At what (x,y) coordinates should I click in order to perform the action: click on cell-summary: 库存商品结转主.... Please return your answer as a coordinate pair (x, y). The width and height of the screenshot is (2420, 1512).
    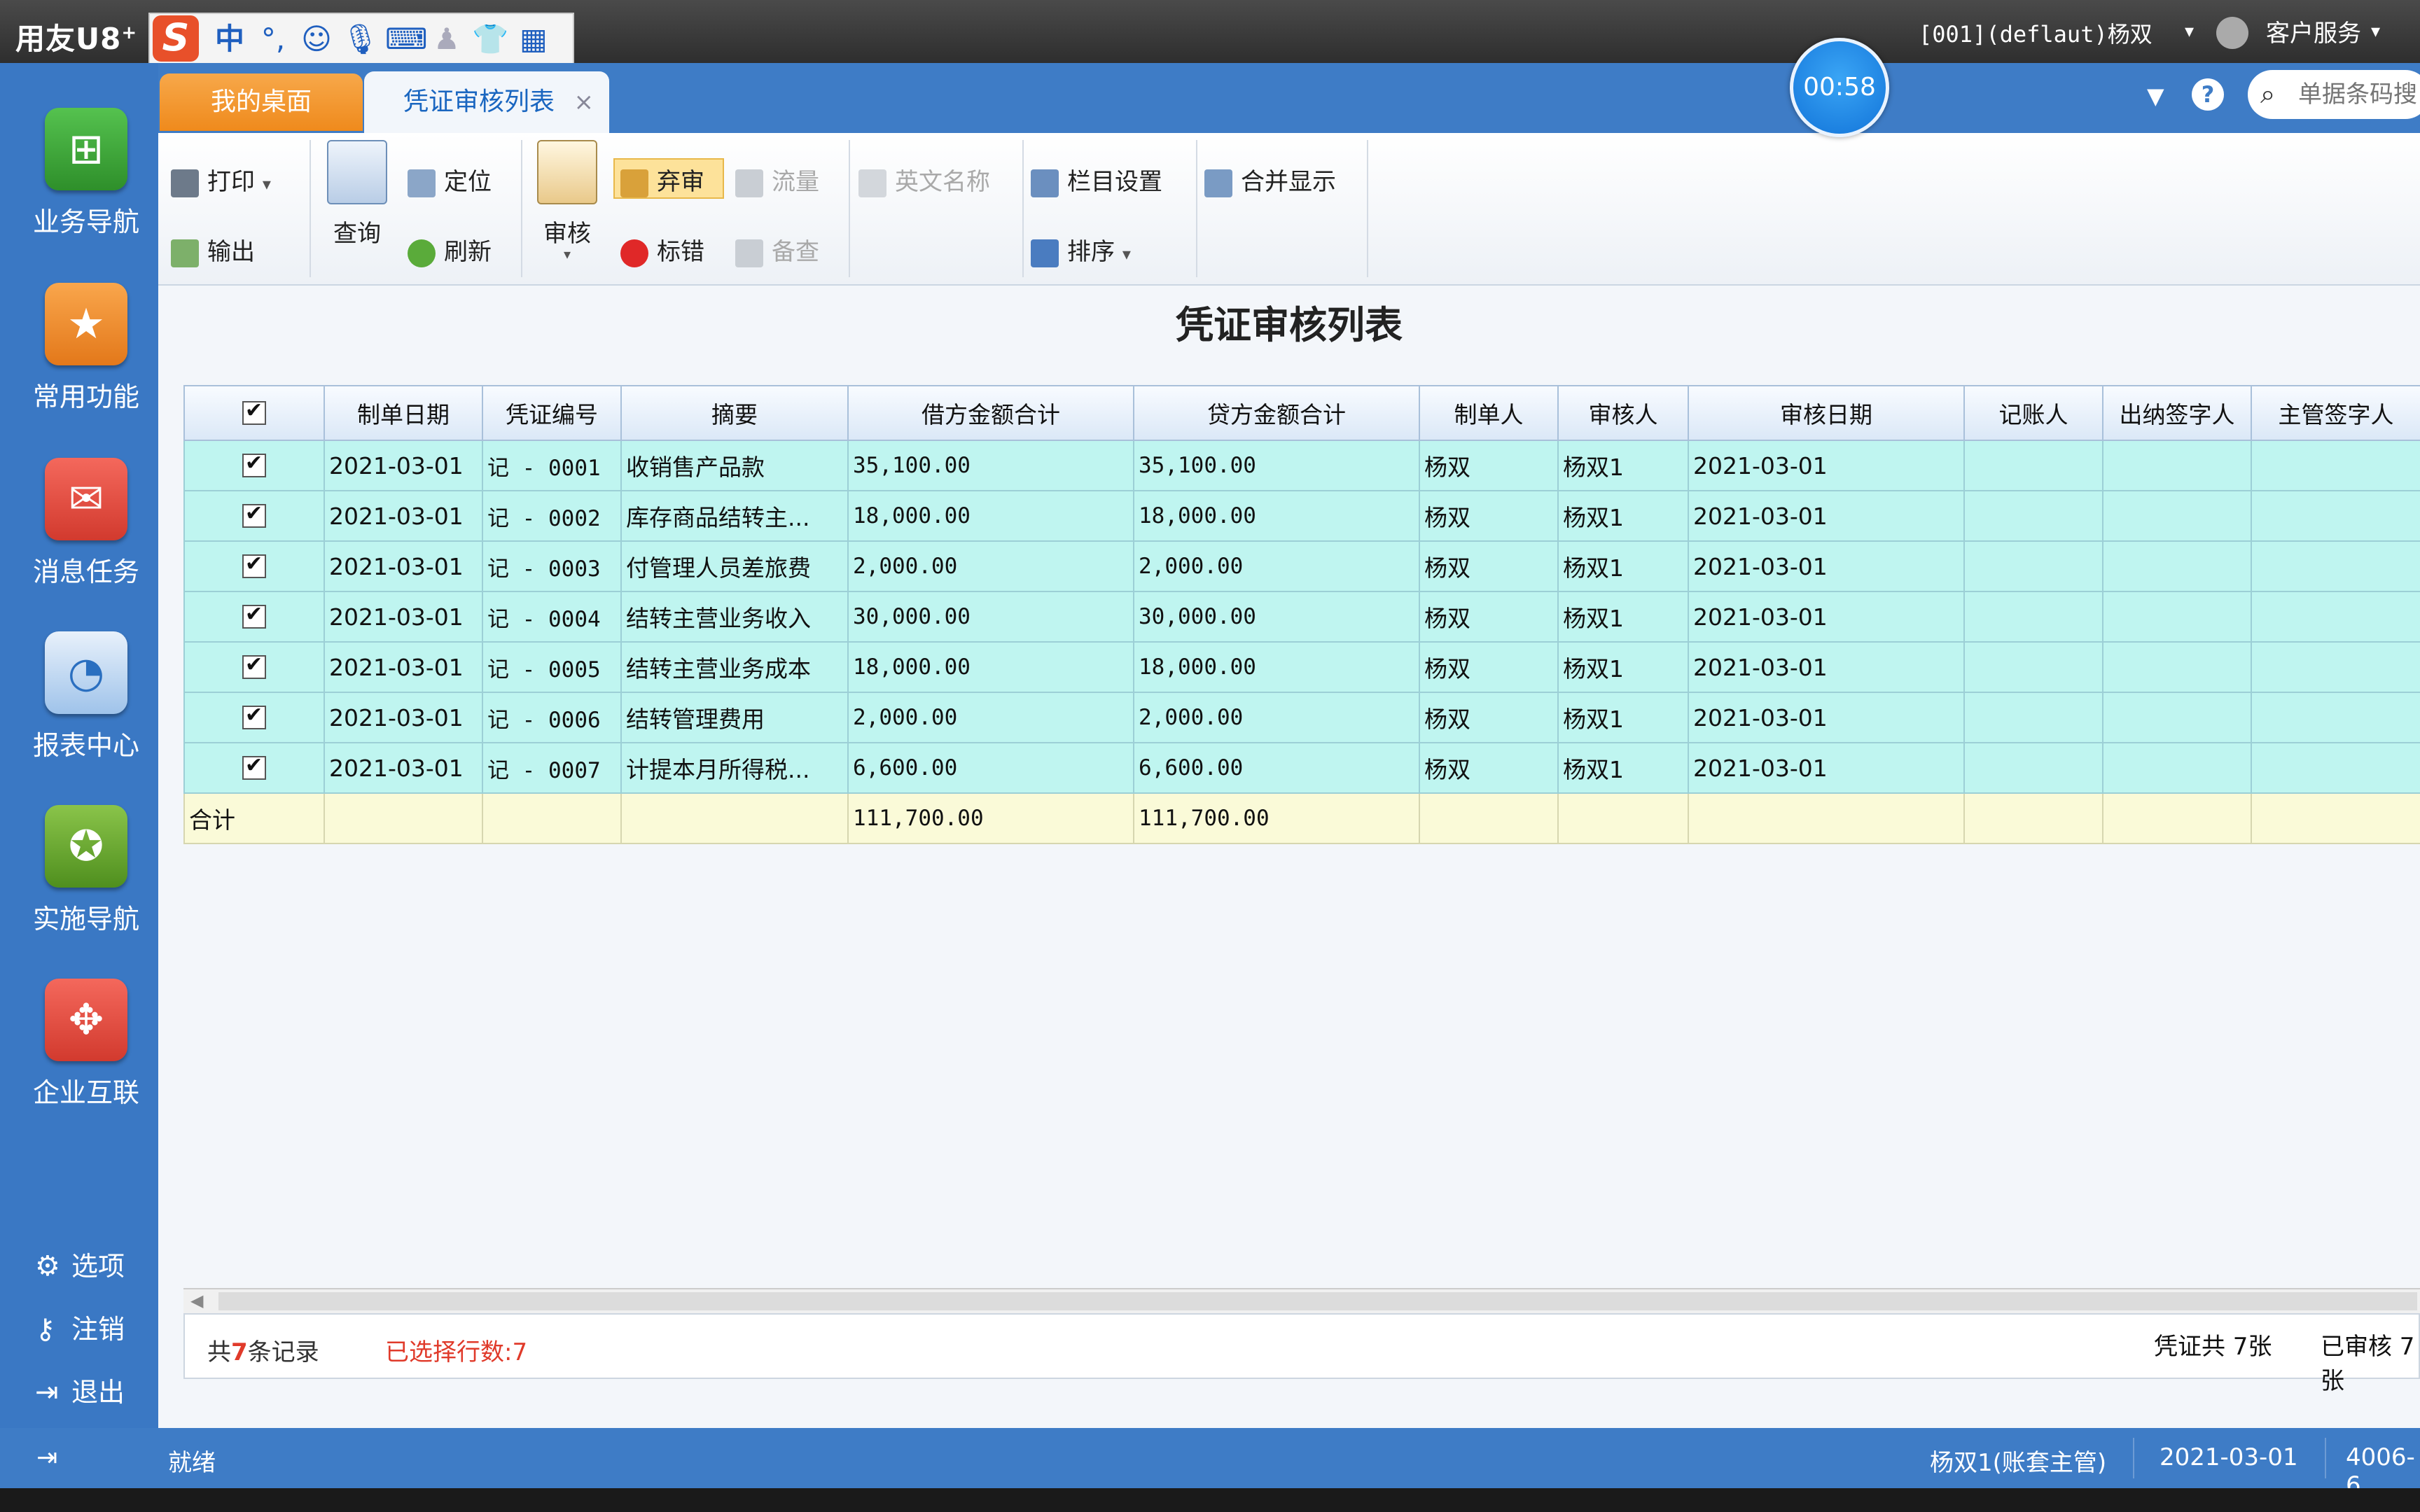
    Looking at the image, I should click on (734, 516).